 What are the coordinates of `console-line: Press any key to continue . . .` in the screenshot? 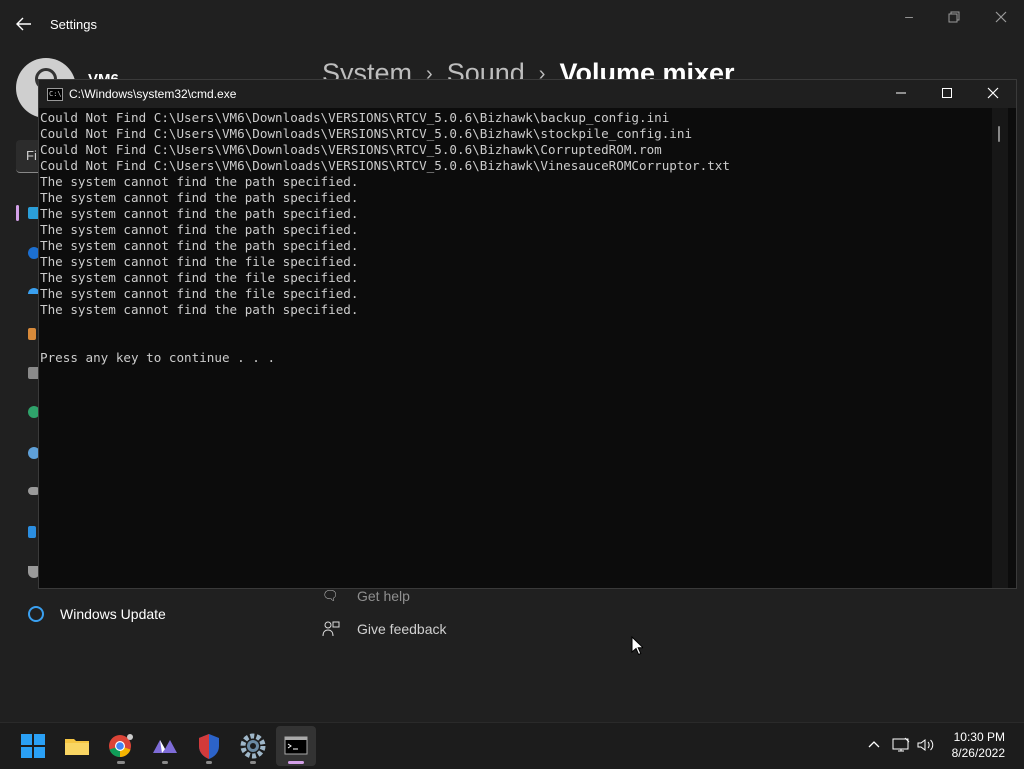 It's located at (158, 357).